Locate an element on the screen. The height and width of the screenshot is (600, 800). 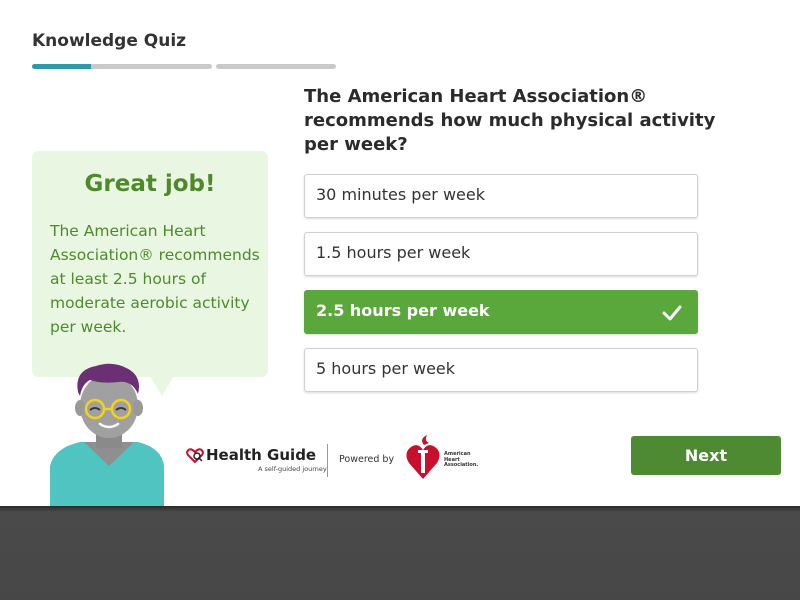
logo-name: Health Guide is located at coordinates (261, 455).